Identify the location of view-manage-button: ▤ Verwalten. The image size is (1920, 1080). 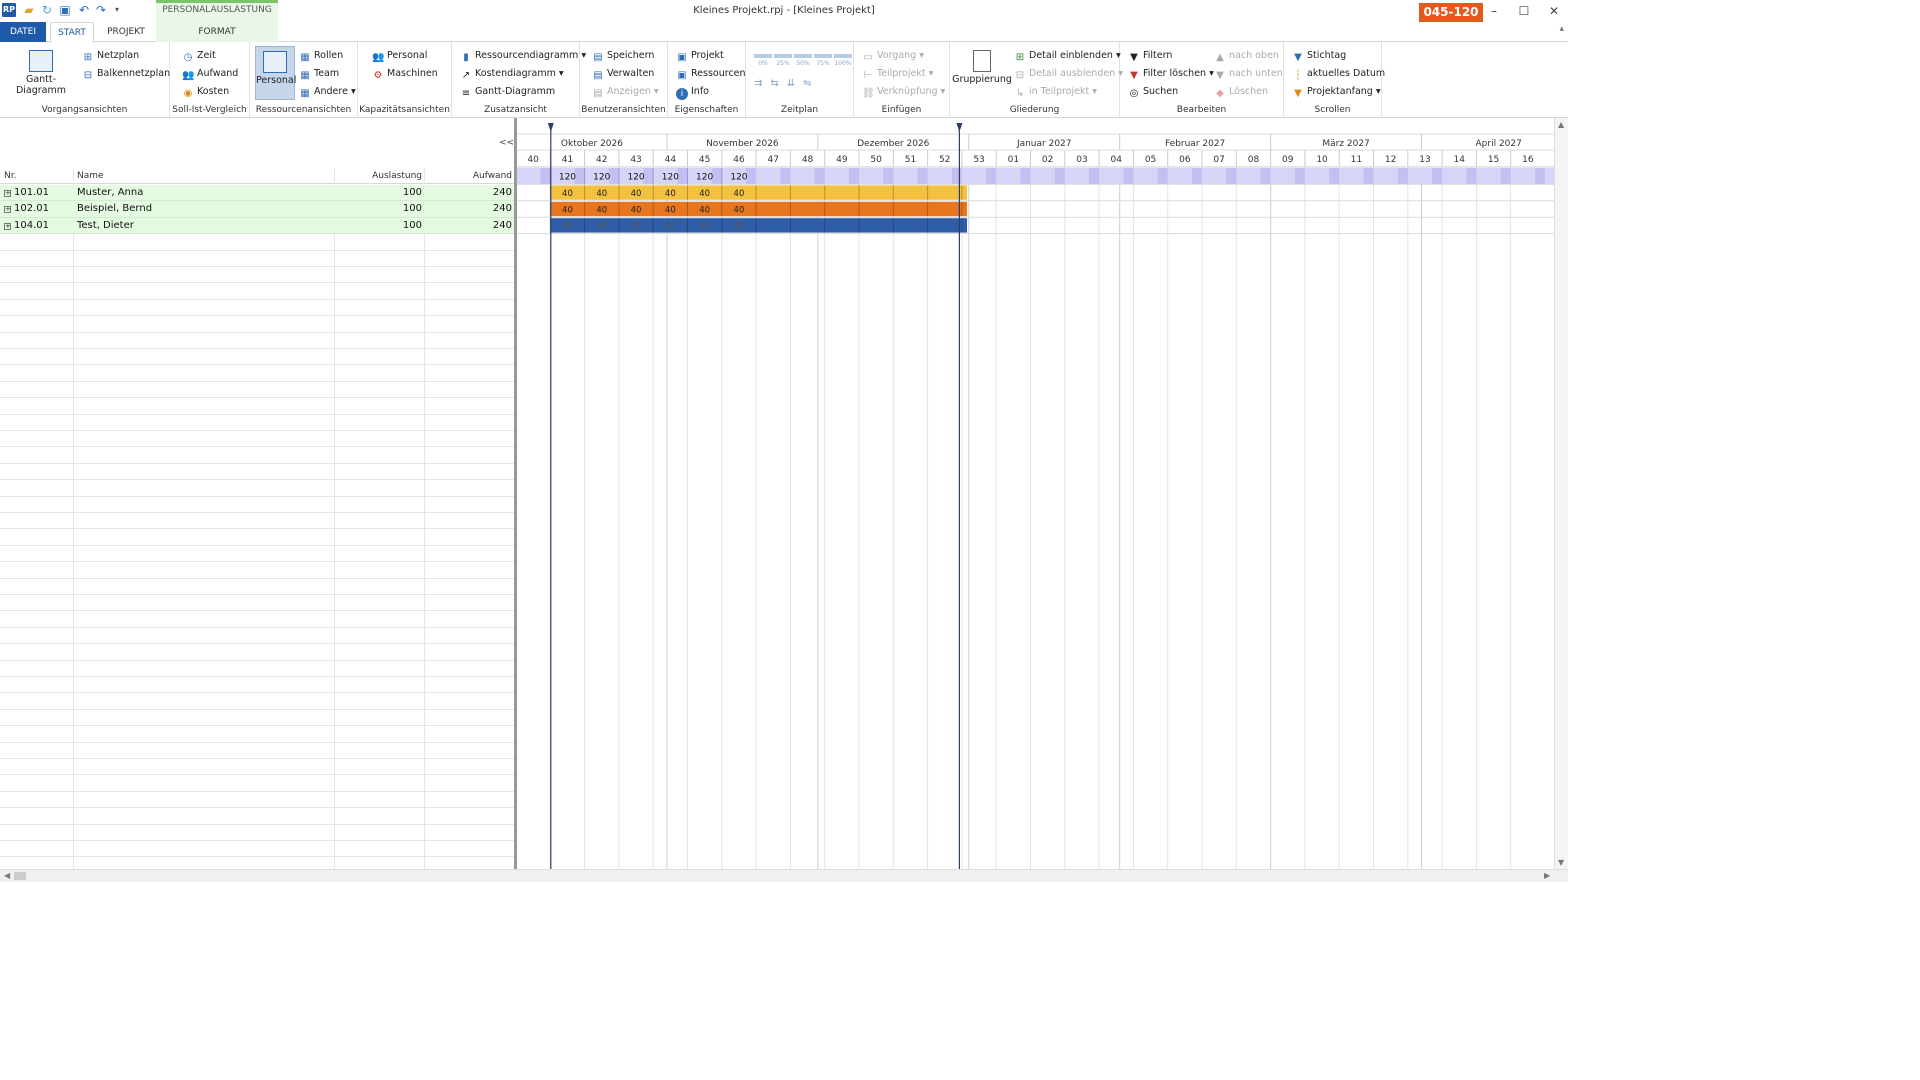
(623, 74).